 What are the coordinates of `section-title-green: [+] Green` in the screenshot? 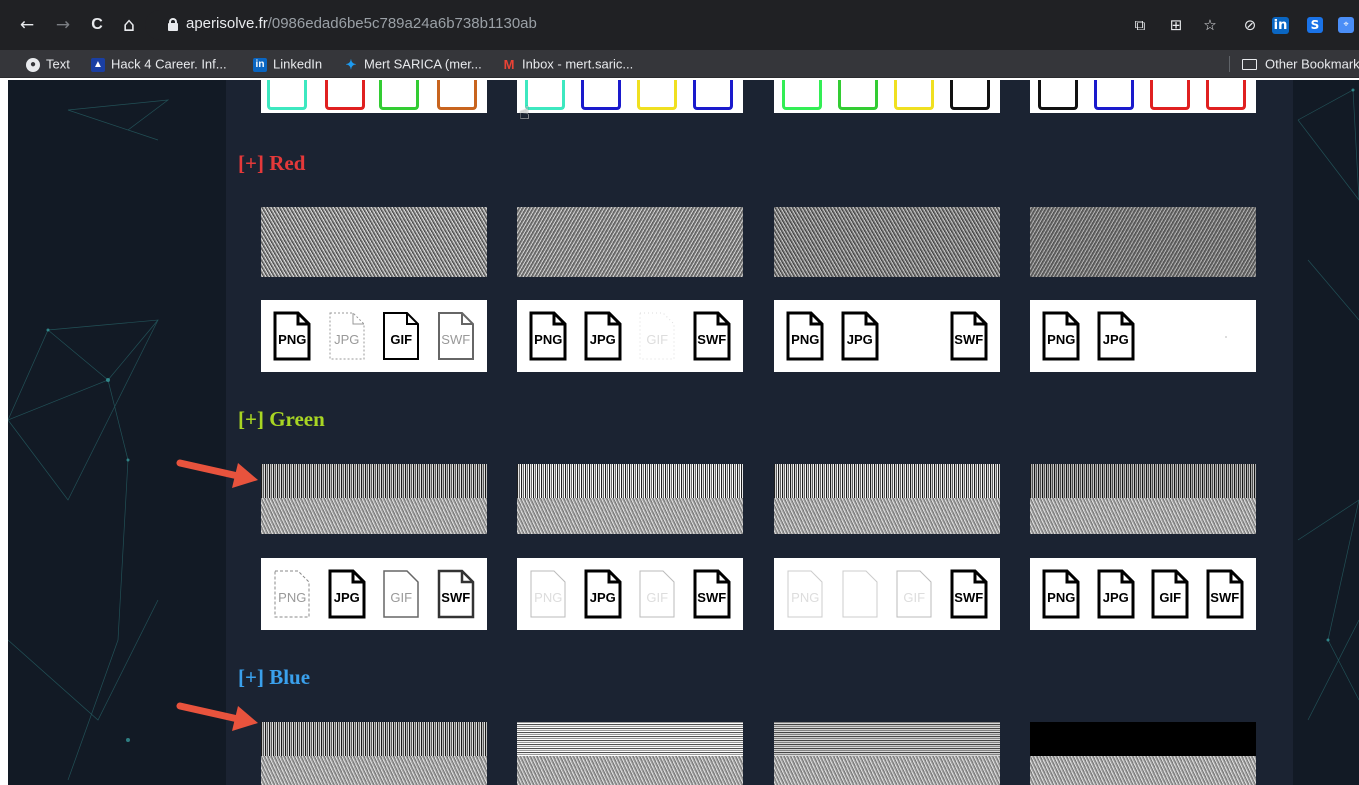 It's located at (281, 419).